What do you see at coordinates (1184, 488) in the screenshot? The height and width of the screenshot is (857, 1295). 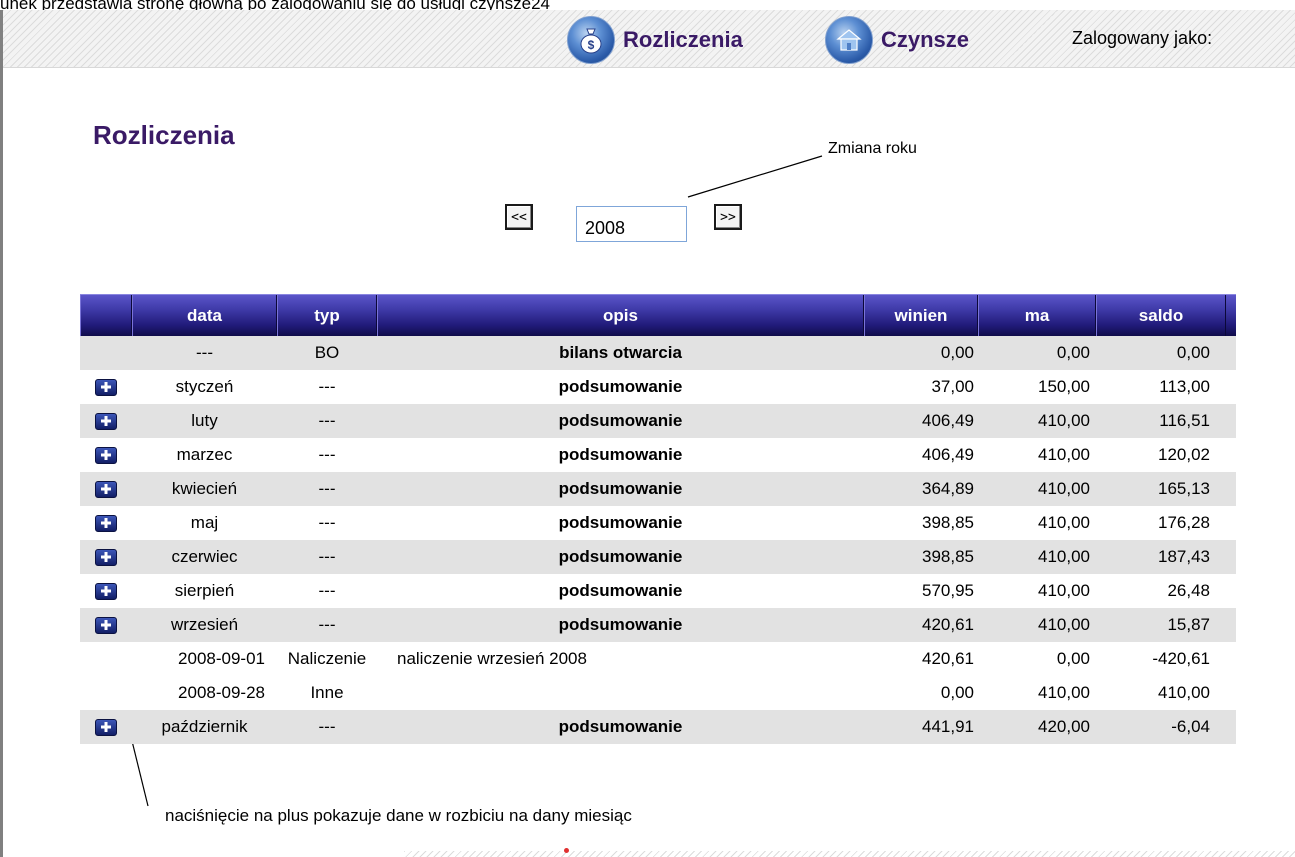 I see `cell-saldo: 165,13` at bounding box center [1184, 488].